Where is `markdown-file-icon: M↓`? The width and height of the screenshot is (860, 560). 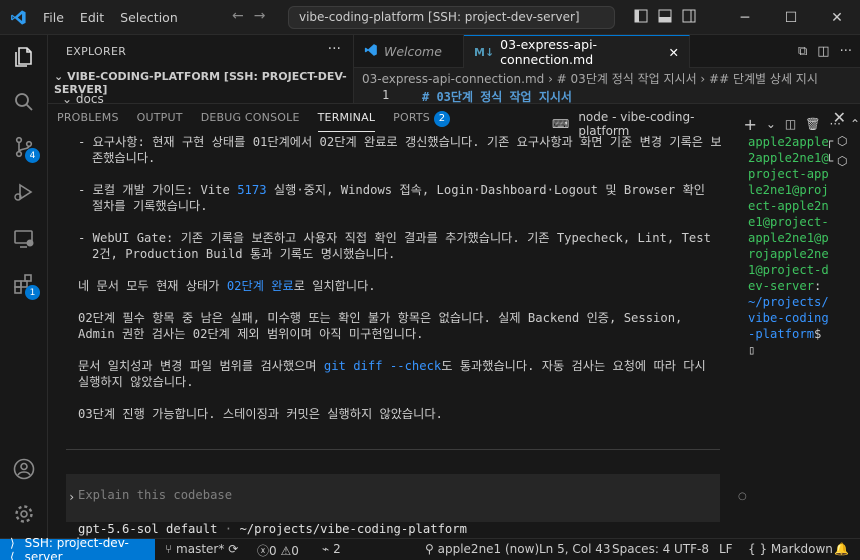 markdown-file-icon: M↓ is located at coordinates (484, 52).